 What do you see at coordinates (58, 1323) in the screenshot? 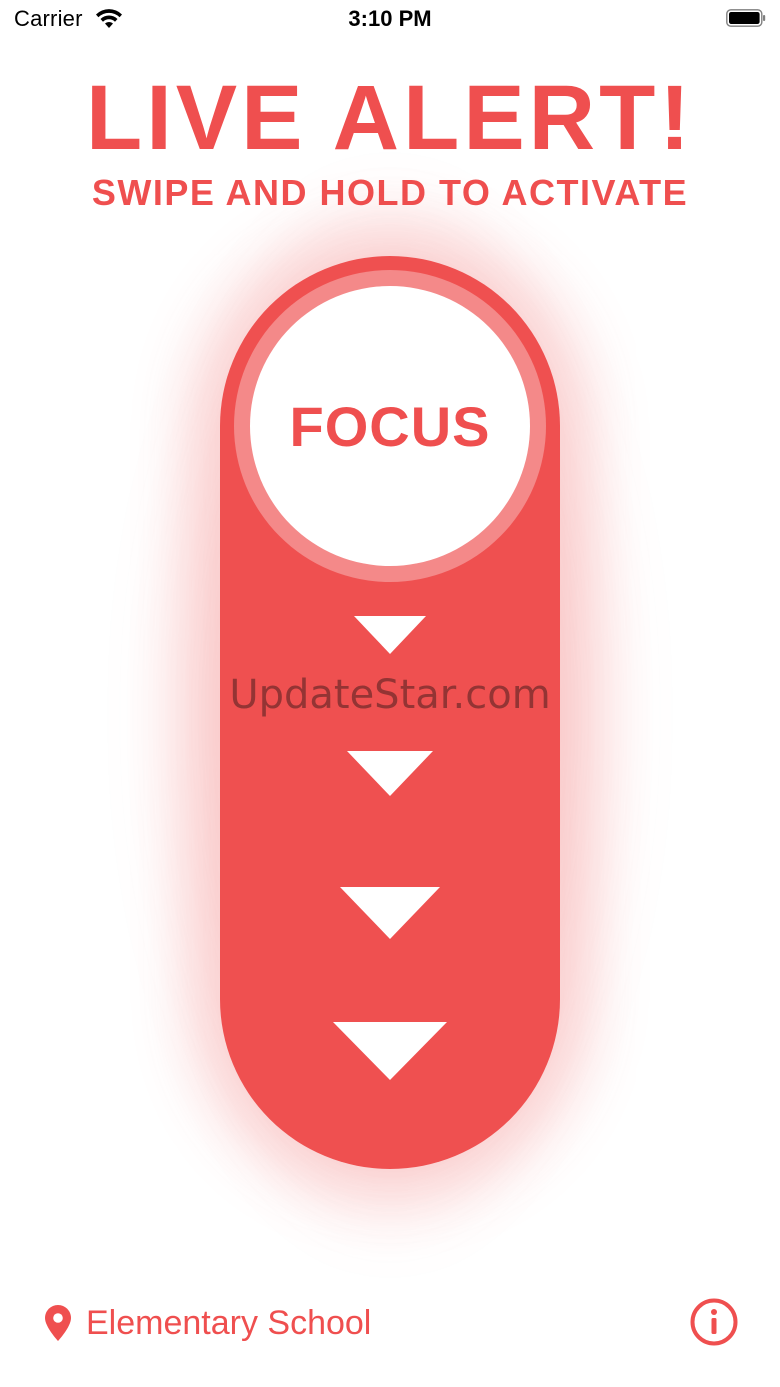
I see `map-pin-icon` at bounding box center [58, 1323].